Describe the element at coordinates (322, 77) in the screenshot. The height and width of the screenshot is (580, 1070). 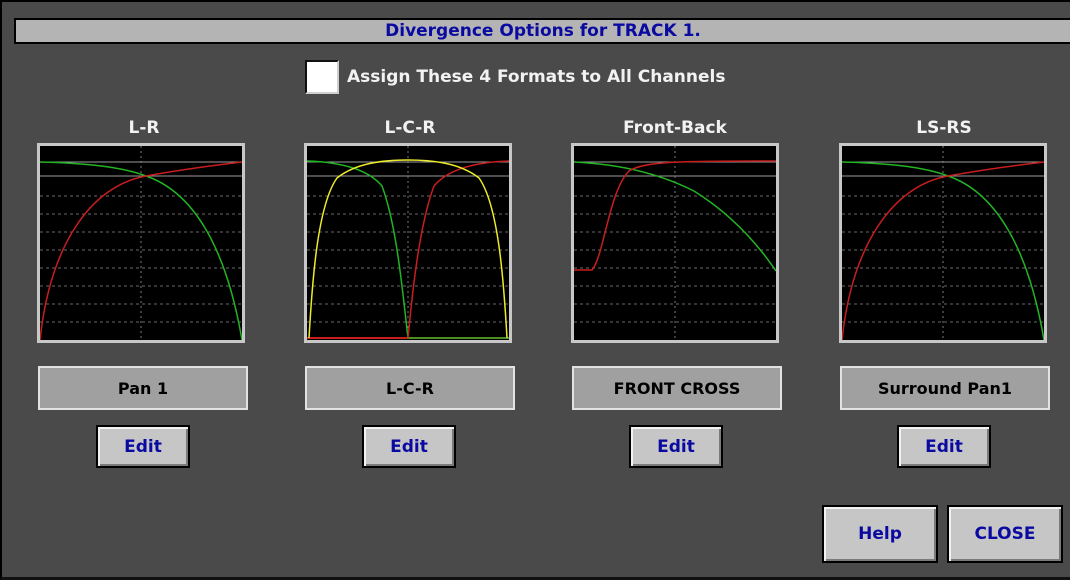
I see `assign-all-checkbox` at that location.